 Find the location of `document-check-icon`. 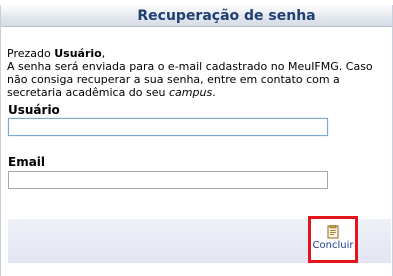

document-check-icon is located at coordinates (333, 232).